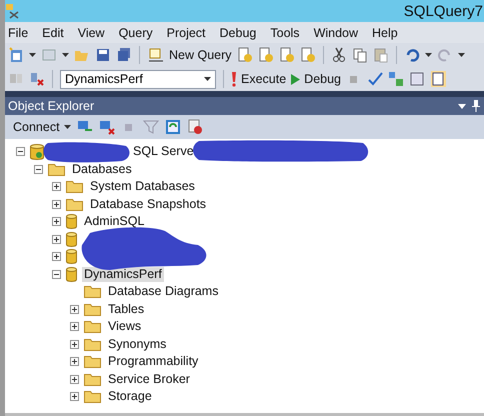  What do you see at coordinates (130, 396) in the screenshot?
I see `tree-node-label: Storage` at bounding box center [130, 396].